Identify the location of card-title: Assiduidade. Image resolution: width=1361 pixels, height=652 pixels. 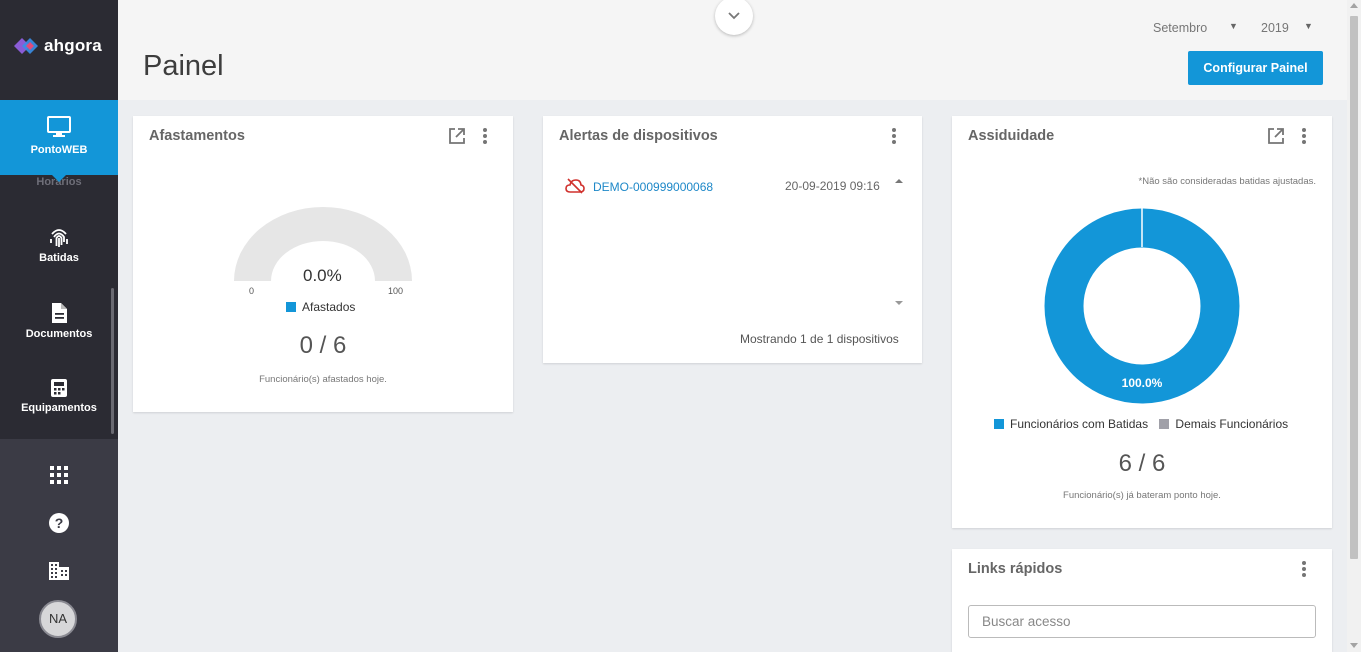
(1011, 136).